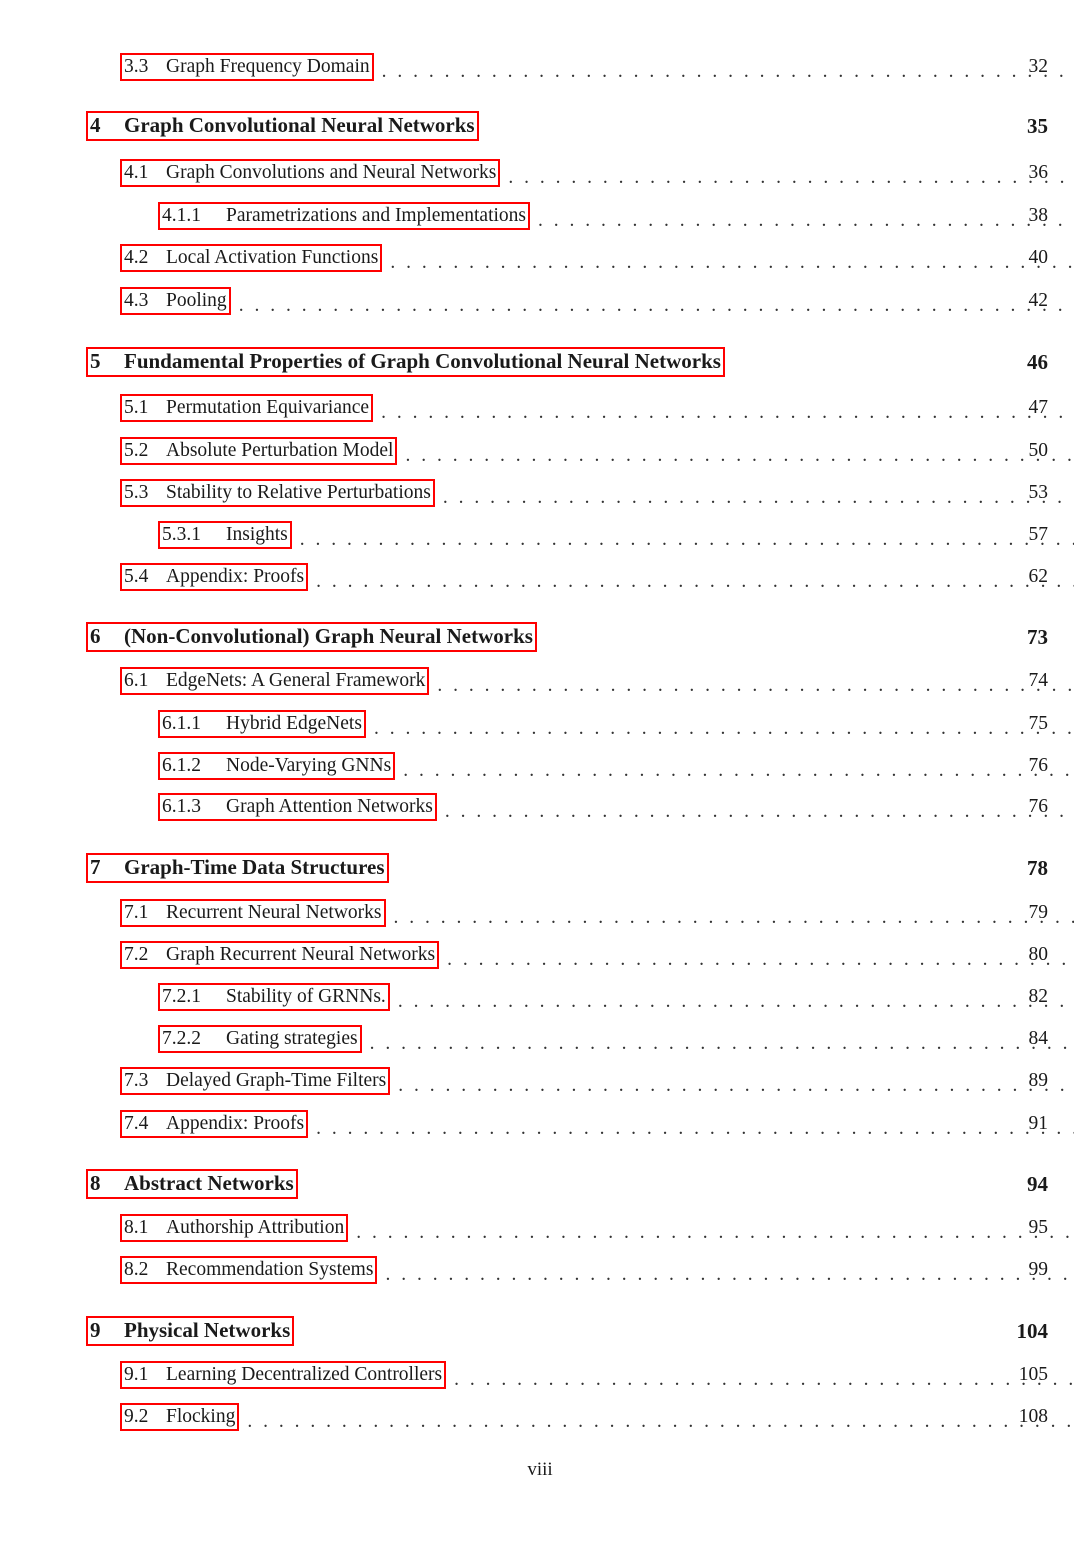  I want to click on toc-entry-number: 6.1.2, so click(181, 765).